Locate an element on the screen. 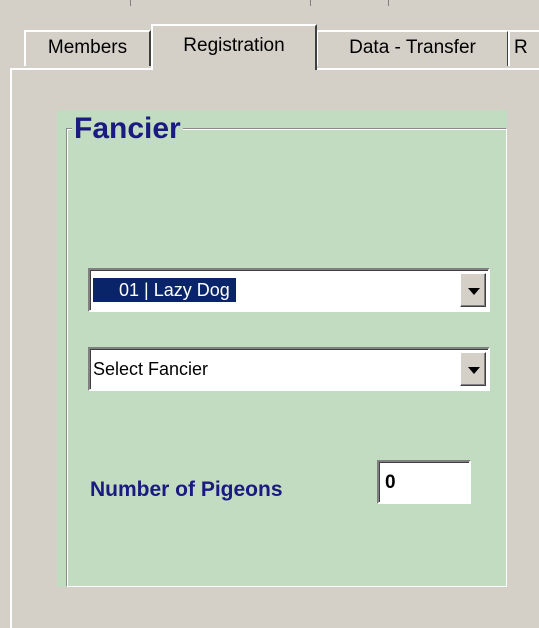 The height and width of the screenshot is (628, 539). tab-members: Members is located at coordinates (87, 48).